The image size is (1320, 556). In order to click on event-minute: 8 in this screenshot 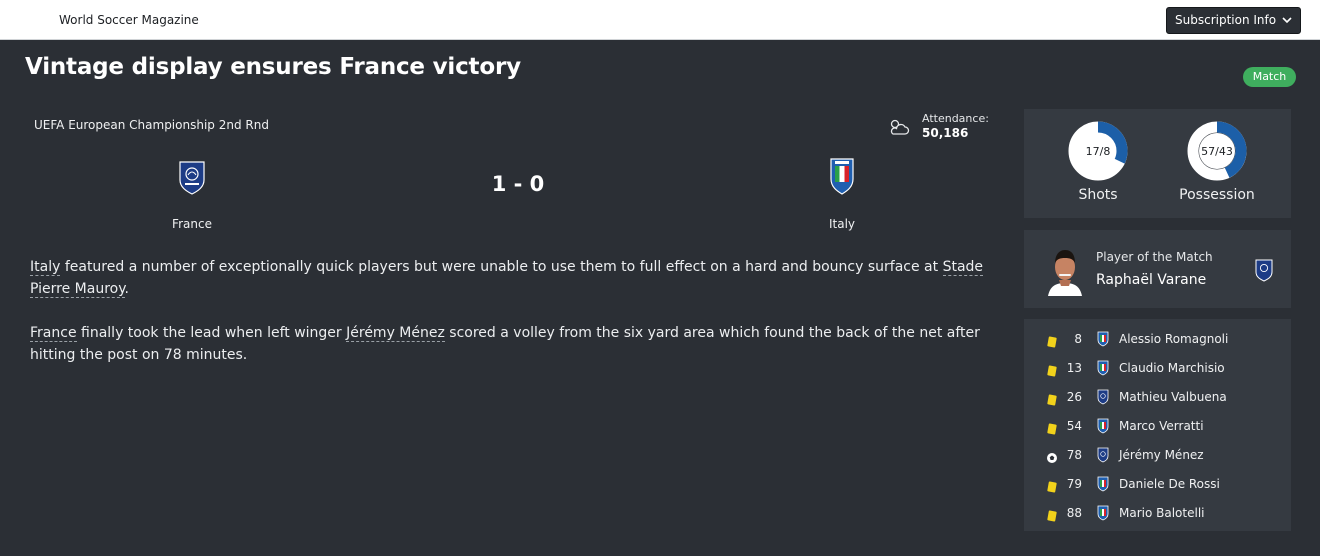, I will do `click(1078, 339)`.